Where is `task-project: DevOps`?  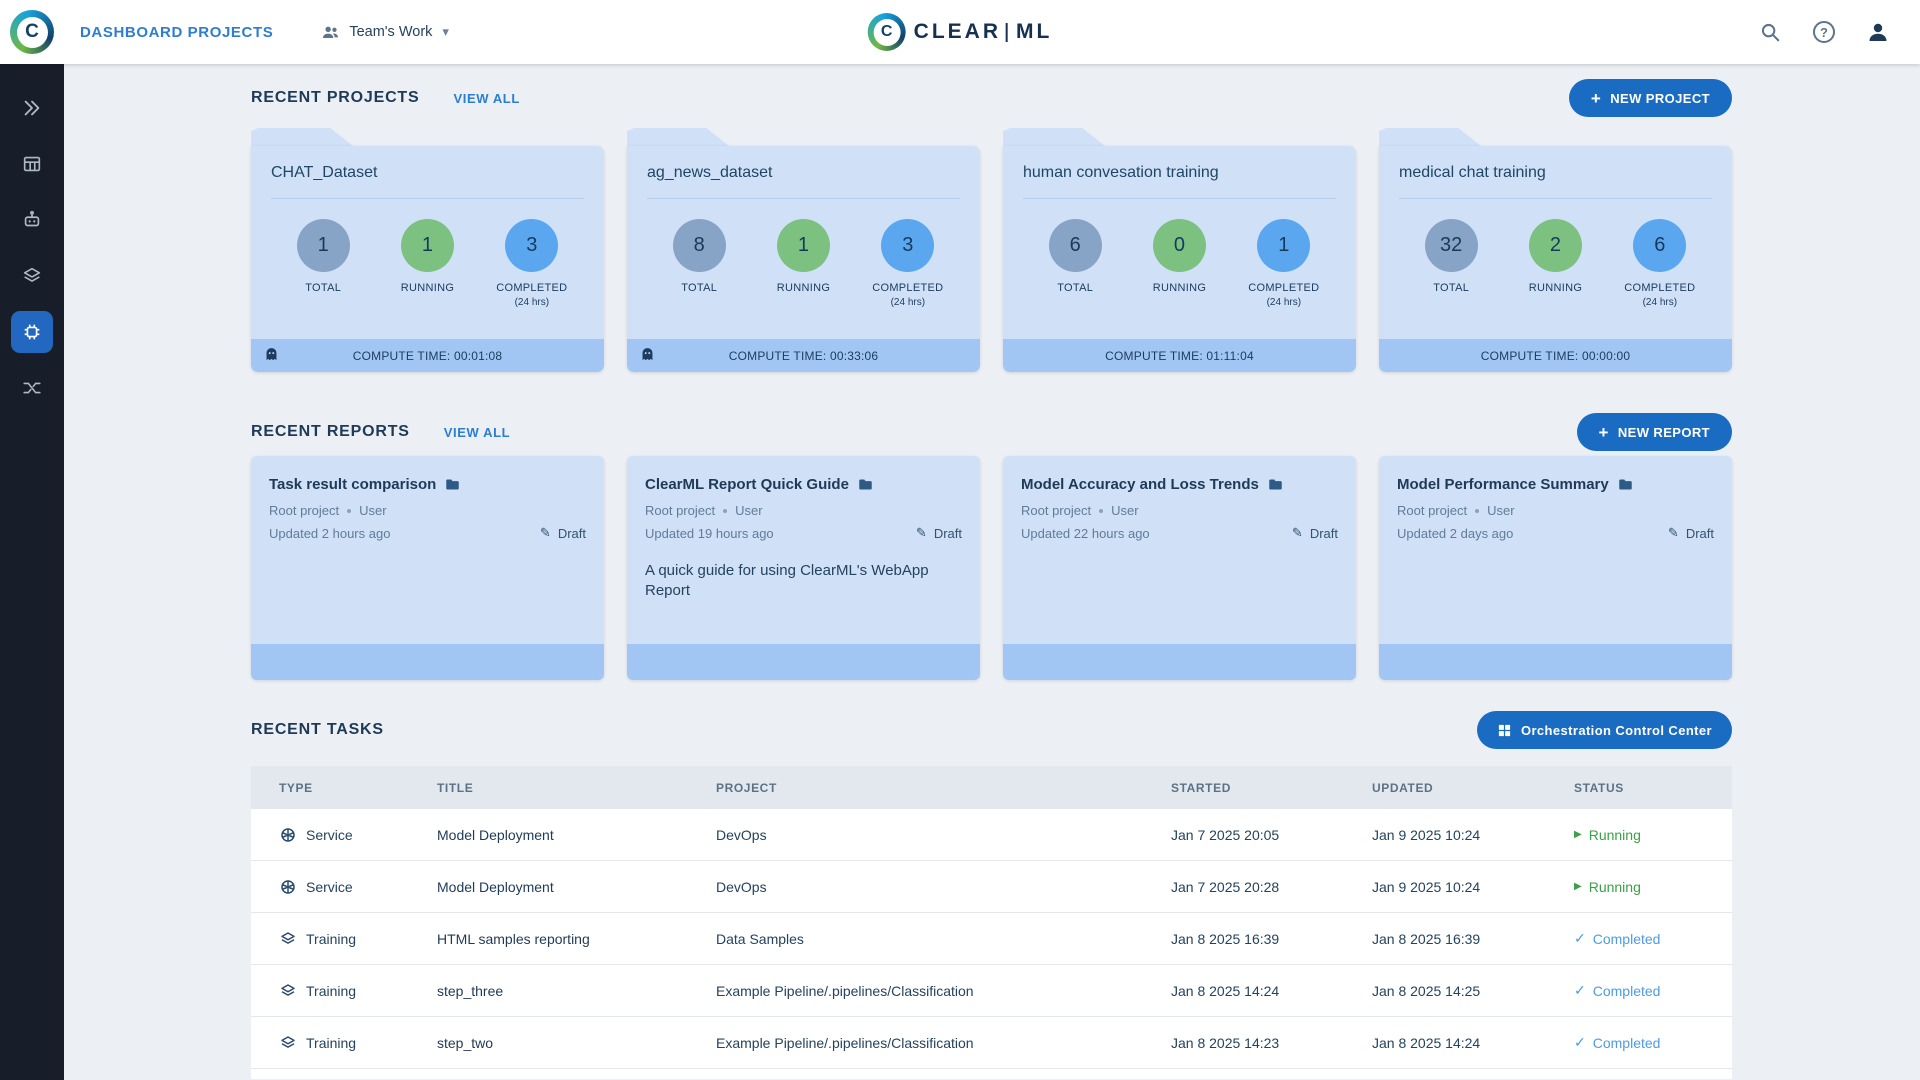
task-project: DevOps is located at coordinates (741, 834).